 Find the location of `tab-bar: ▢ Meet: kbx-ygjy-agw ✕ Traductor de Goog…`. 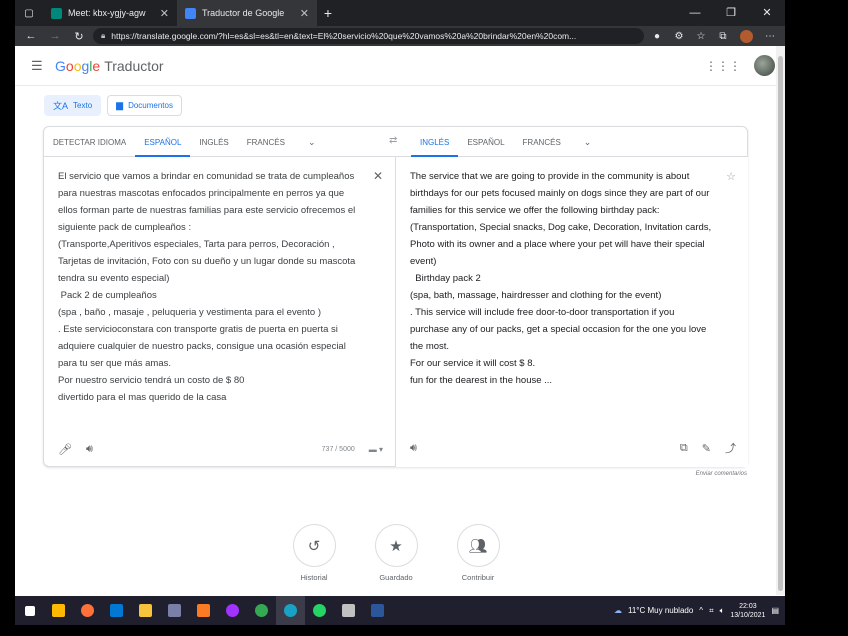

tab-bar: ▢ Meet: kbx-ygjy-agw ✕ Traductor de Goog… is located at coordinates (400, 13).